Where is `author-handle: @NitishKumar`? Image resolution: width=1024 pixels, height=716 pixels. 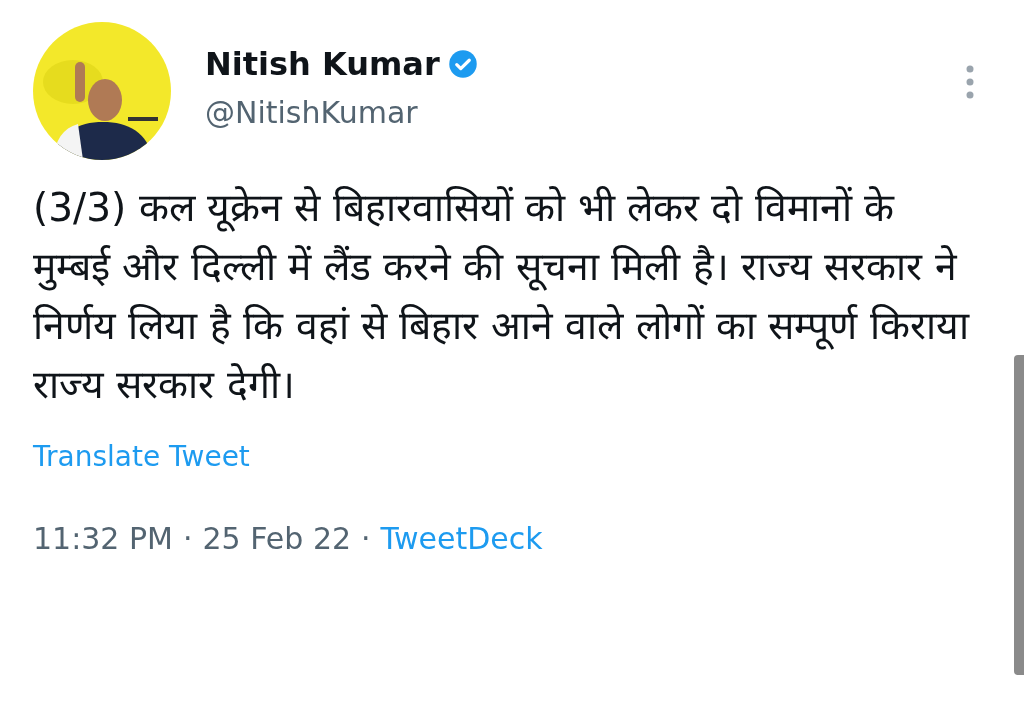
author-handle: @NitishKumar is located at coordinates (584, 113).